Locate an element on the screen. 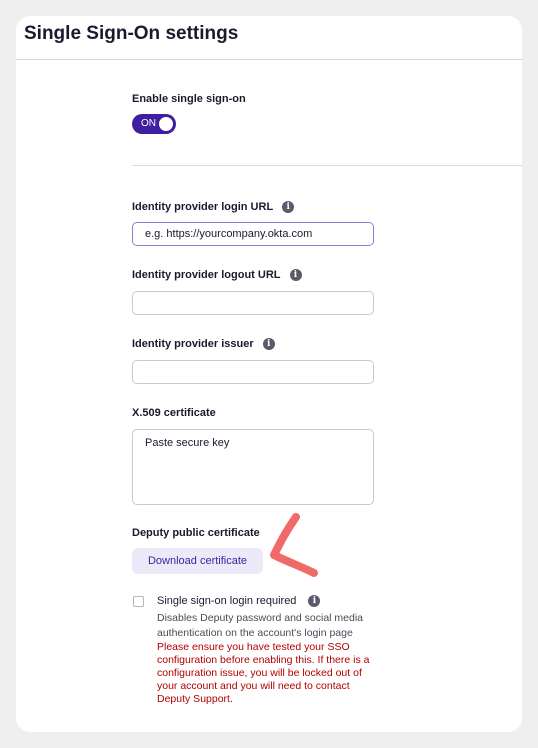 This screenshot has height=748, width=538. enable-sso-toggle: ON is located at coordinates (154, 124).